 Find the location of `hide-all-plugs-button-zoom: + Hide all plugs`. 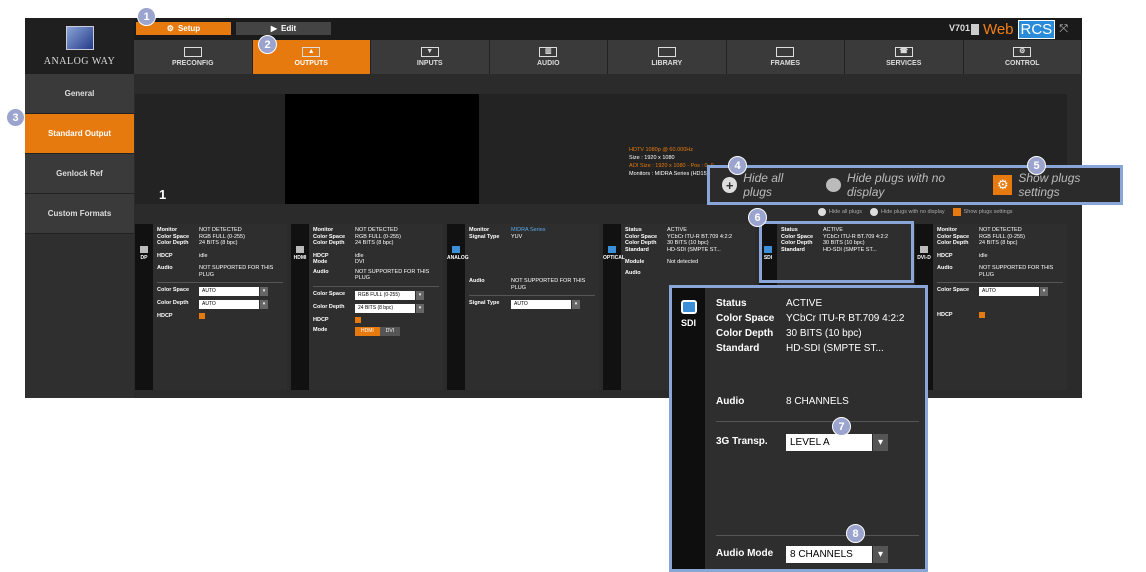

hide-all-plugs-button-zoom: + Hide all plugs is located at coordinates (767, 185).